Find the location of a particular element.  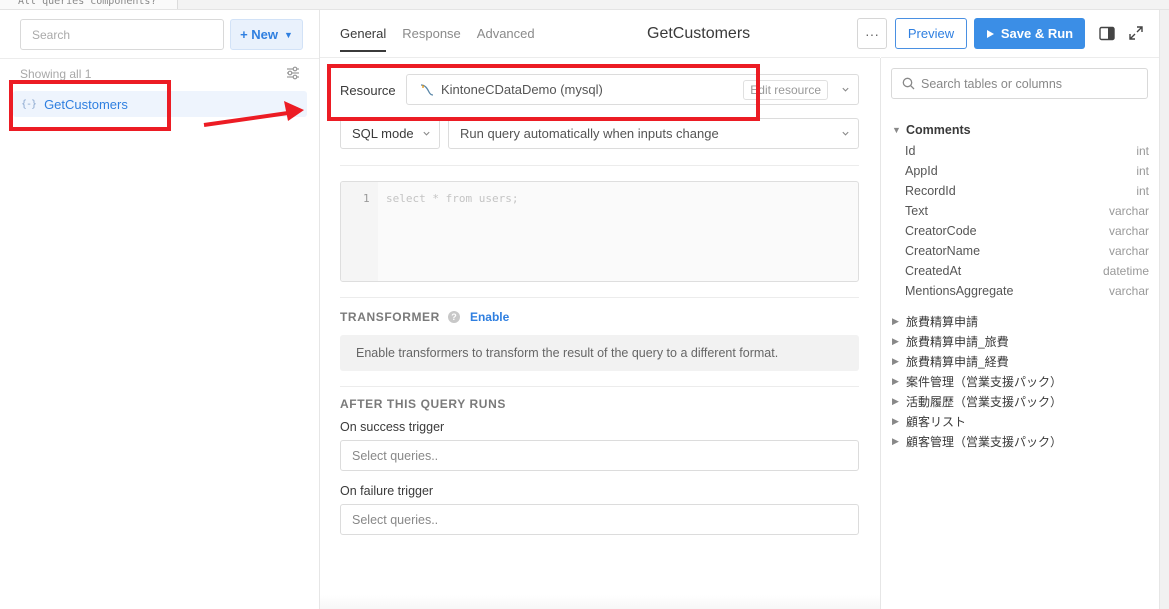

preview-button: Preview is located at coordinates (931, 33).